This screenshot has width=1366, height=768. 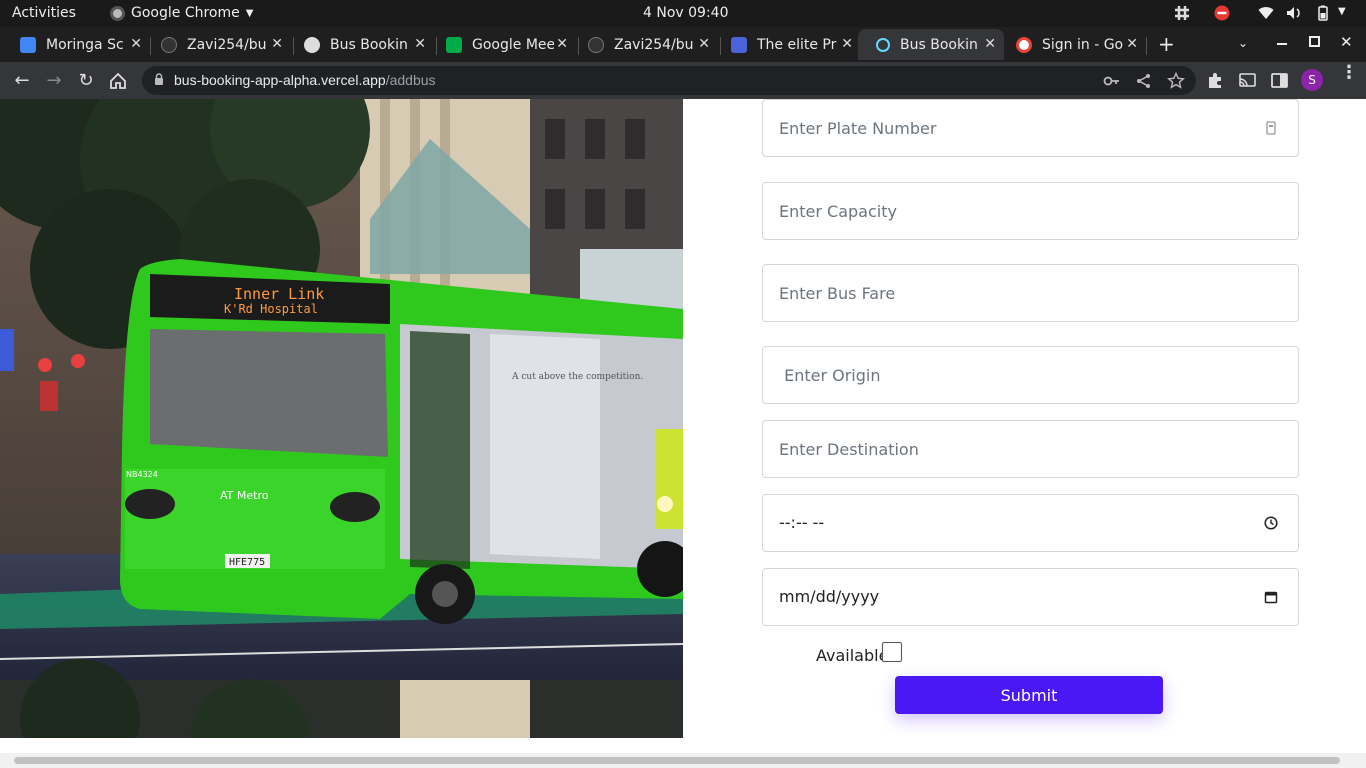 What do you see at coordinates (54, 81) in the screenshot?
I see `forward-arrow-icon: →` at bounding box center [54, 81].